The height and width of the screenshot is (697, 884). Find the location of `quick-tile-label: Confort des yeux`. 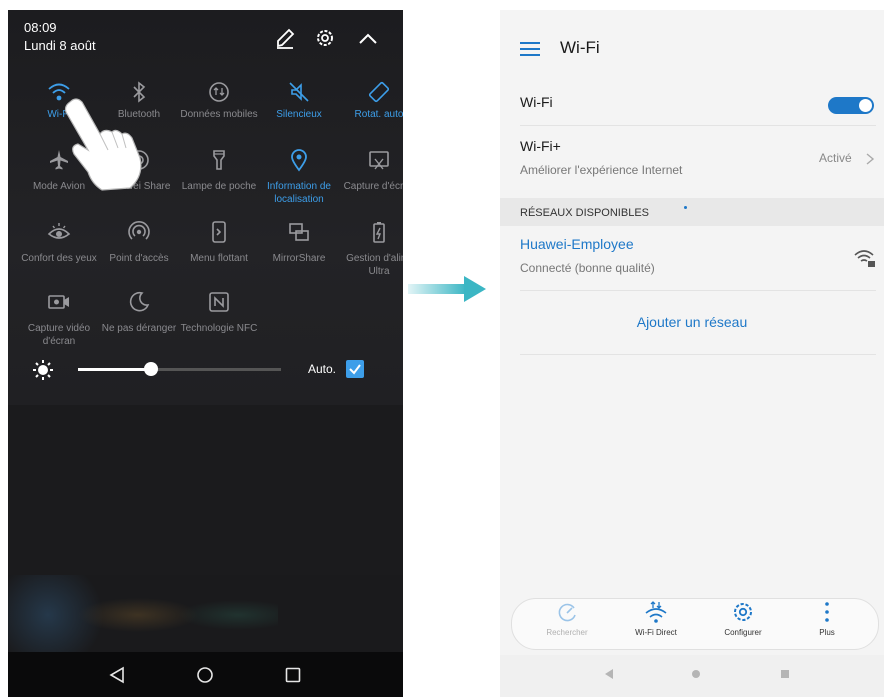

quick-tile-label: Confort des yeux is located at coordinates (59, 258).